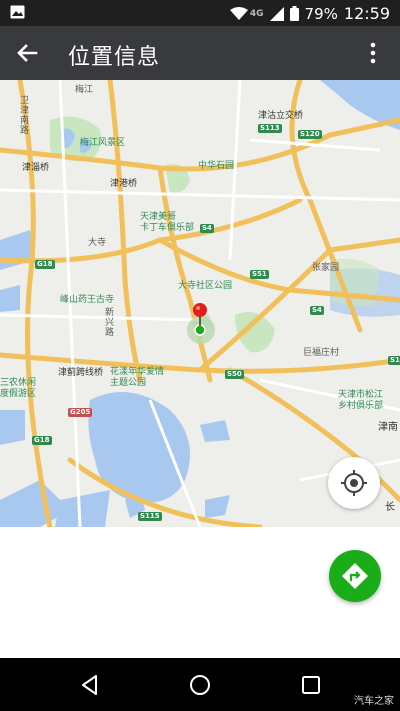 The height and width of the screenshot is (711, 400). I want to click on road-shield-s4-a: S4, so click(207, 228).